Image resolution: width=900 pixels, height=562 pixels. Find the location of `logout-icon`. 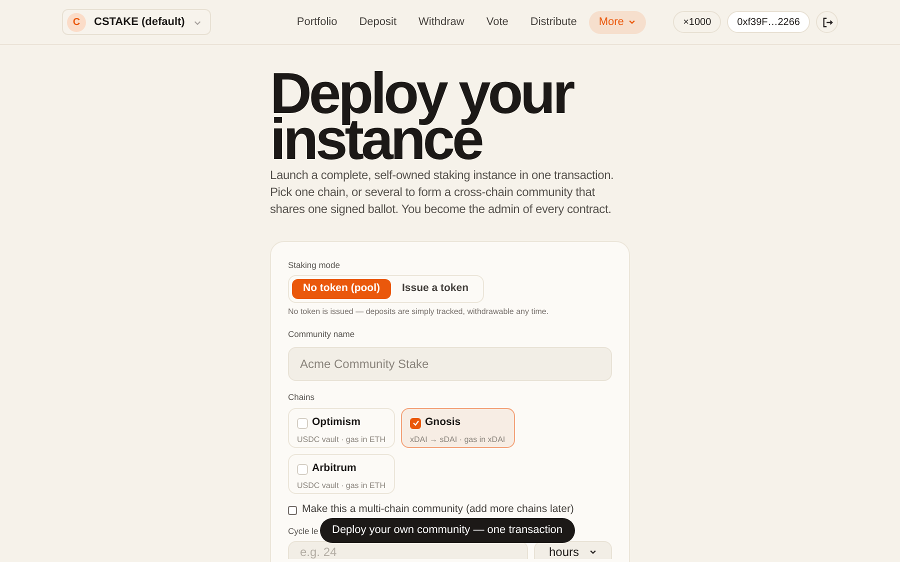

logout-icon is located at coordinates (827, 22).